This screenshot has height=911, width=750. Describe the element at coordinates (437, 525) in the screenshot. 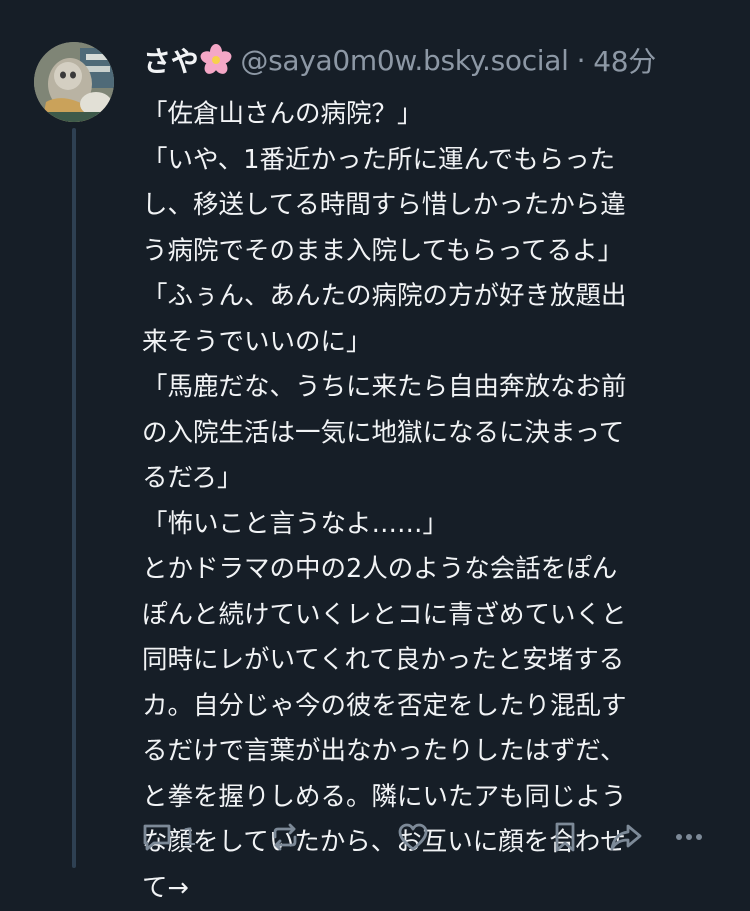

I see `post-text-line: 「怖いこと言うなよ……」` at that location.